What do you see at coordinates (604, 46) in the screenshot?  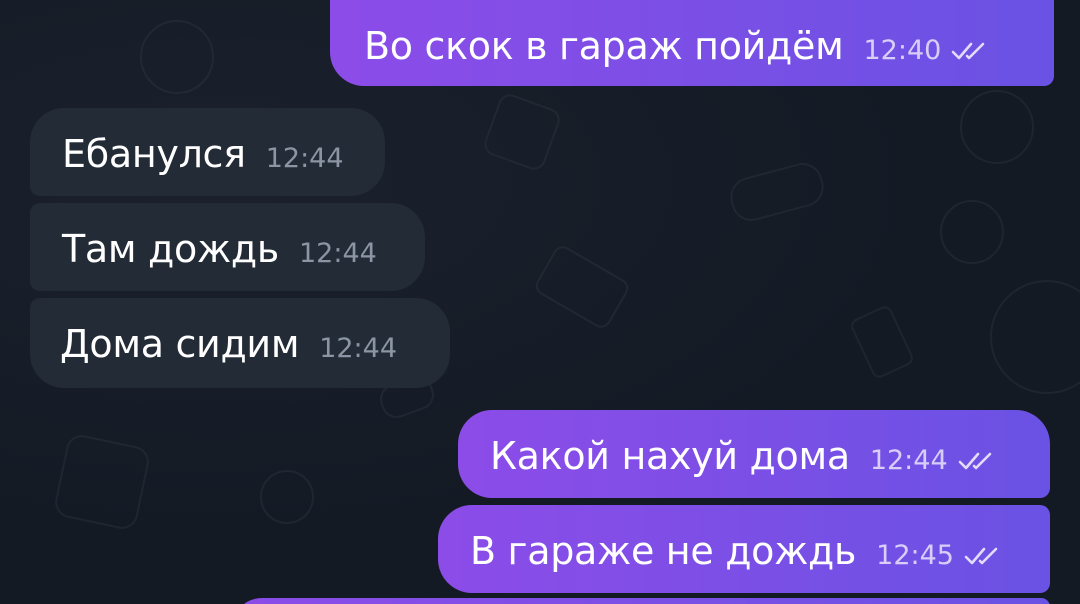 I see `message-text: Во скок в гараж пойдём` at bounding box center [604, 46].